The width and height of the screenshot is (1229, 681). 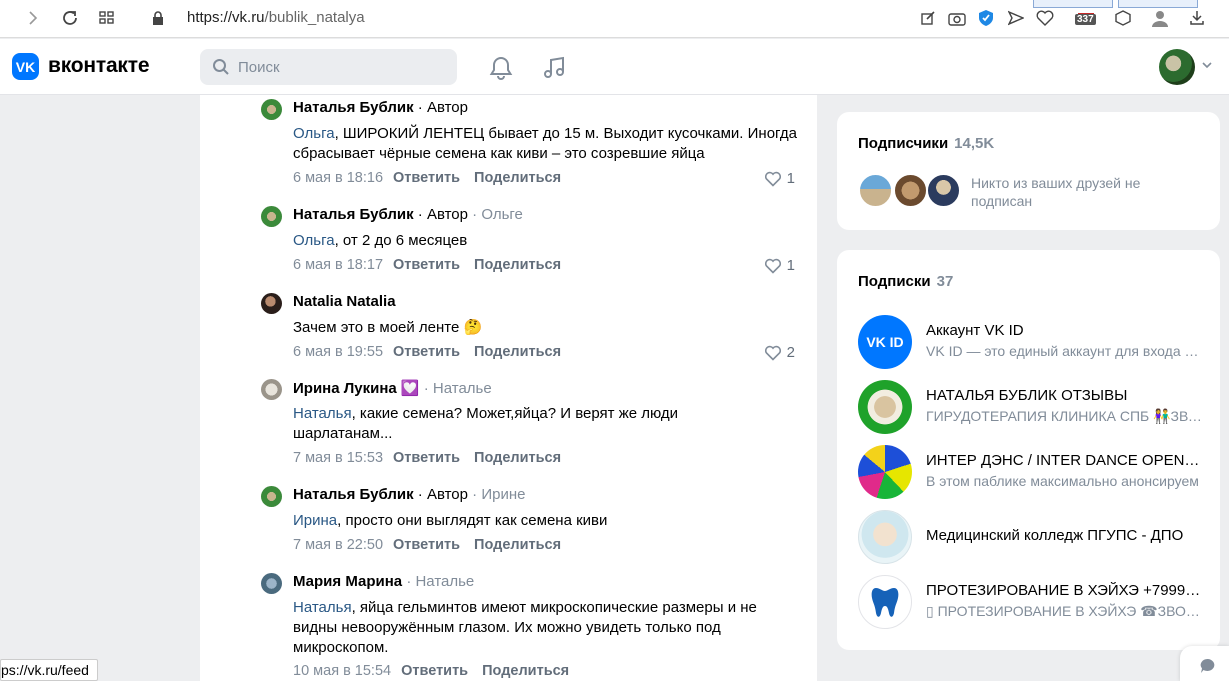 I want to click on comment-author: Ирина Лукина 💟, so click(x=356, y=388).